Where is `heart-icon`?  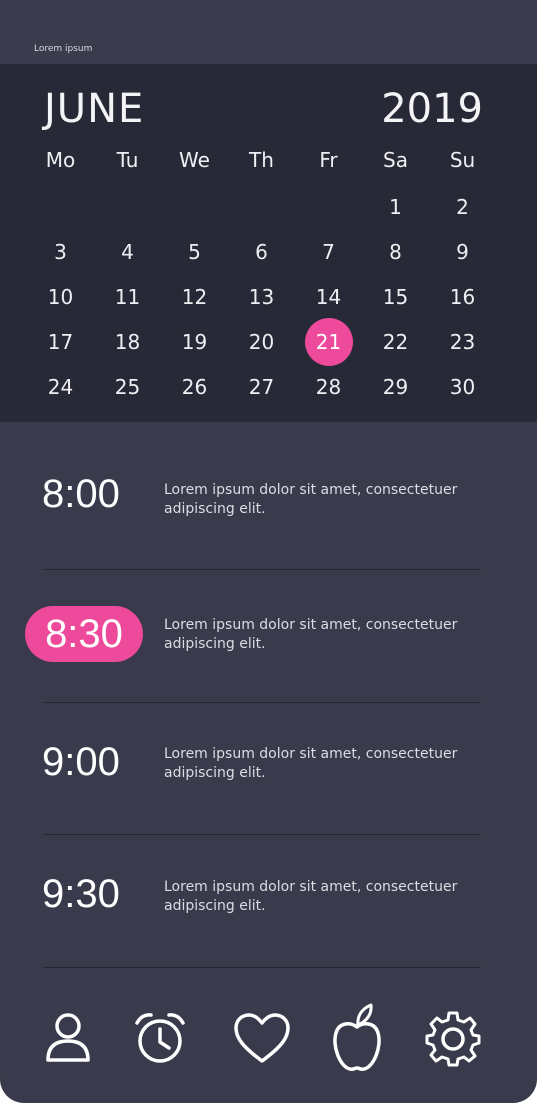 heart-icon is located at coordinates (262, 1038).